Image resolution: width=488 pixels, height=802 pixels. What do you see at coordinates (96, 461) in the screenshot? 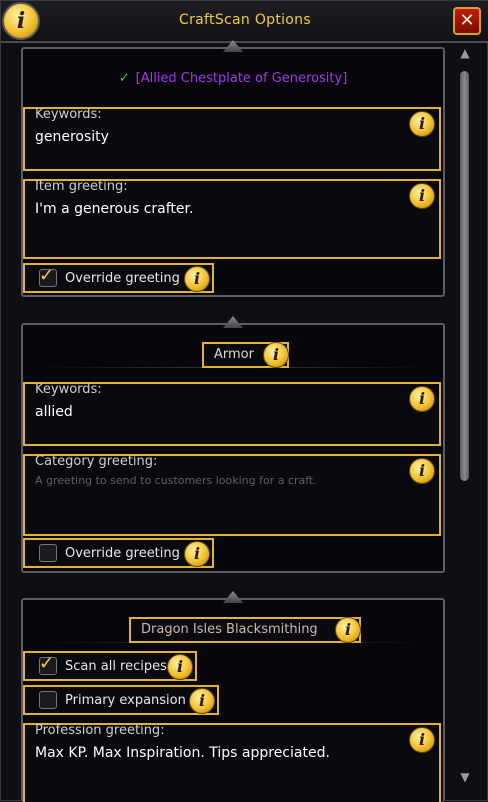
I see `category-greeting-label: Category greeting:` at bounding box center [96, 461].